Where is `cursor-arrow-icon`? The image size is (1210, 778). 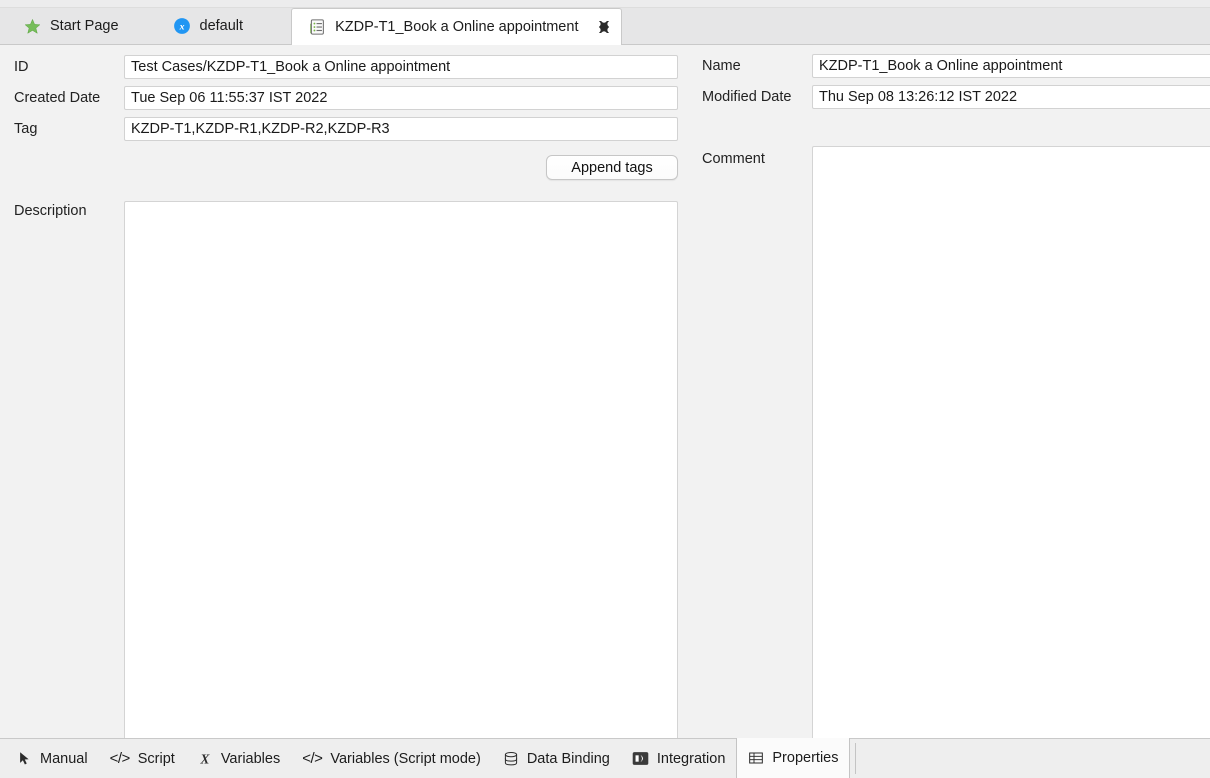
cursor-arrow-icon is located at coordinates (24, 758).